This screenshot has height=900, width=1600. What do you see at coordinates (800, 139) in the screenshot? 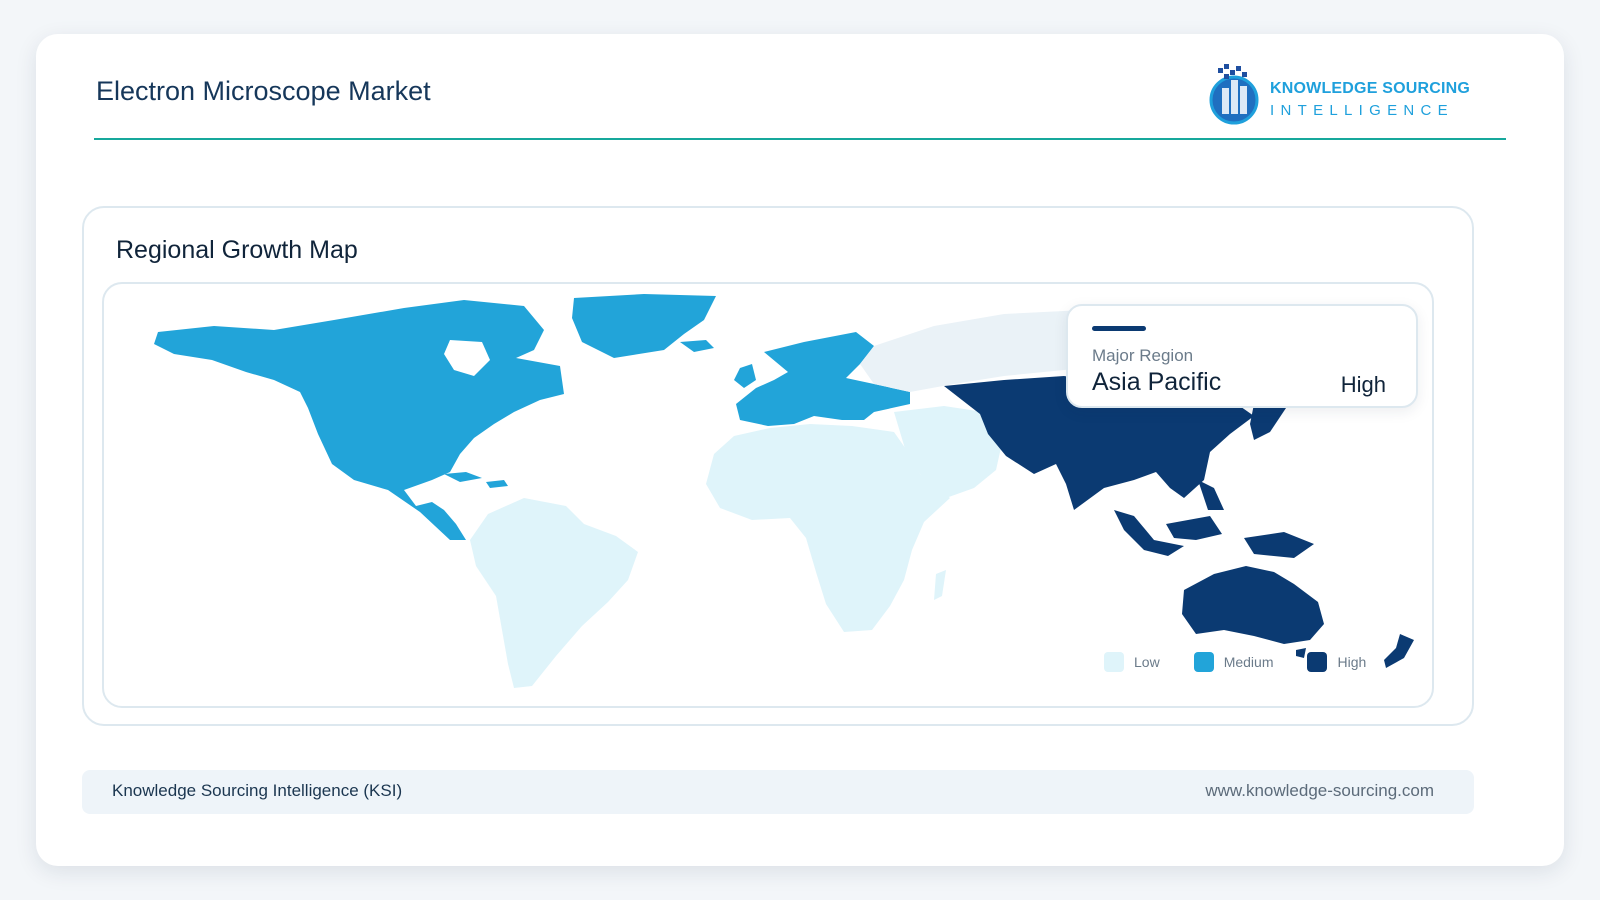
I see `header-divider` at bounding box center [800, 139].